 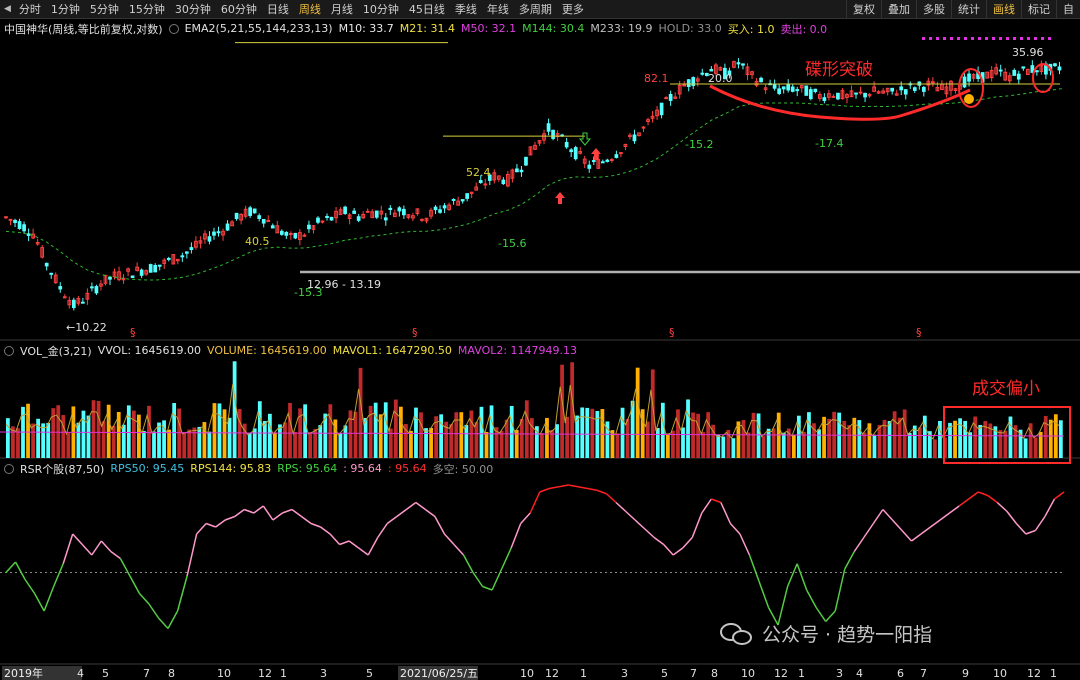 I want to click on watermark-text: 公众号 · 趋势一阳指, so click(x=847, y=635).